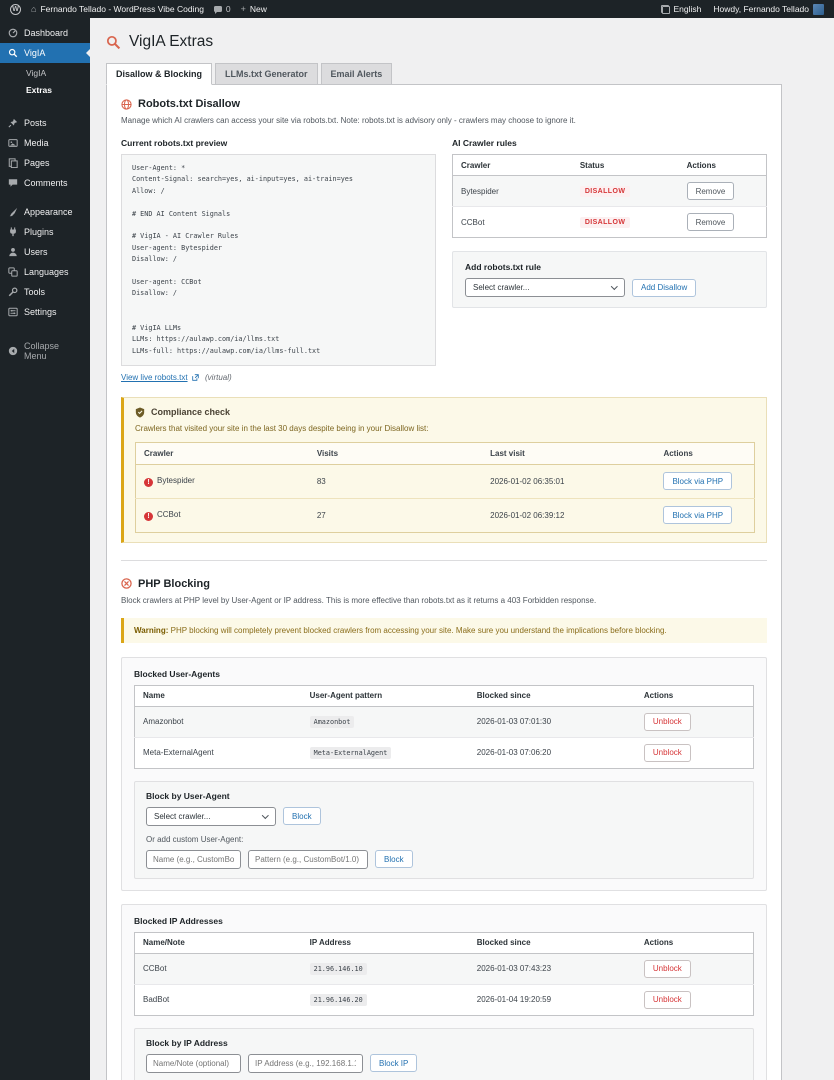  What do you see at coordinates (45, 351) in the screenshot?
I see `collapse-menu-button: Collapse Menu` at bounding box center [45, 351].